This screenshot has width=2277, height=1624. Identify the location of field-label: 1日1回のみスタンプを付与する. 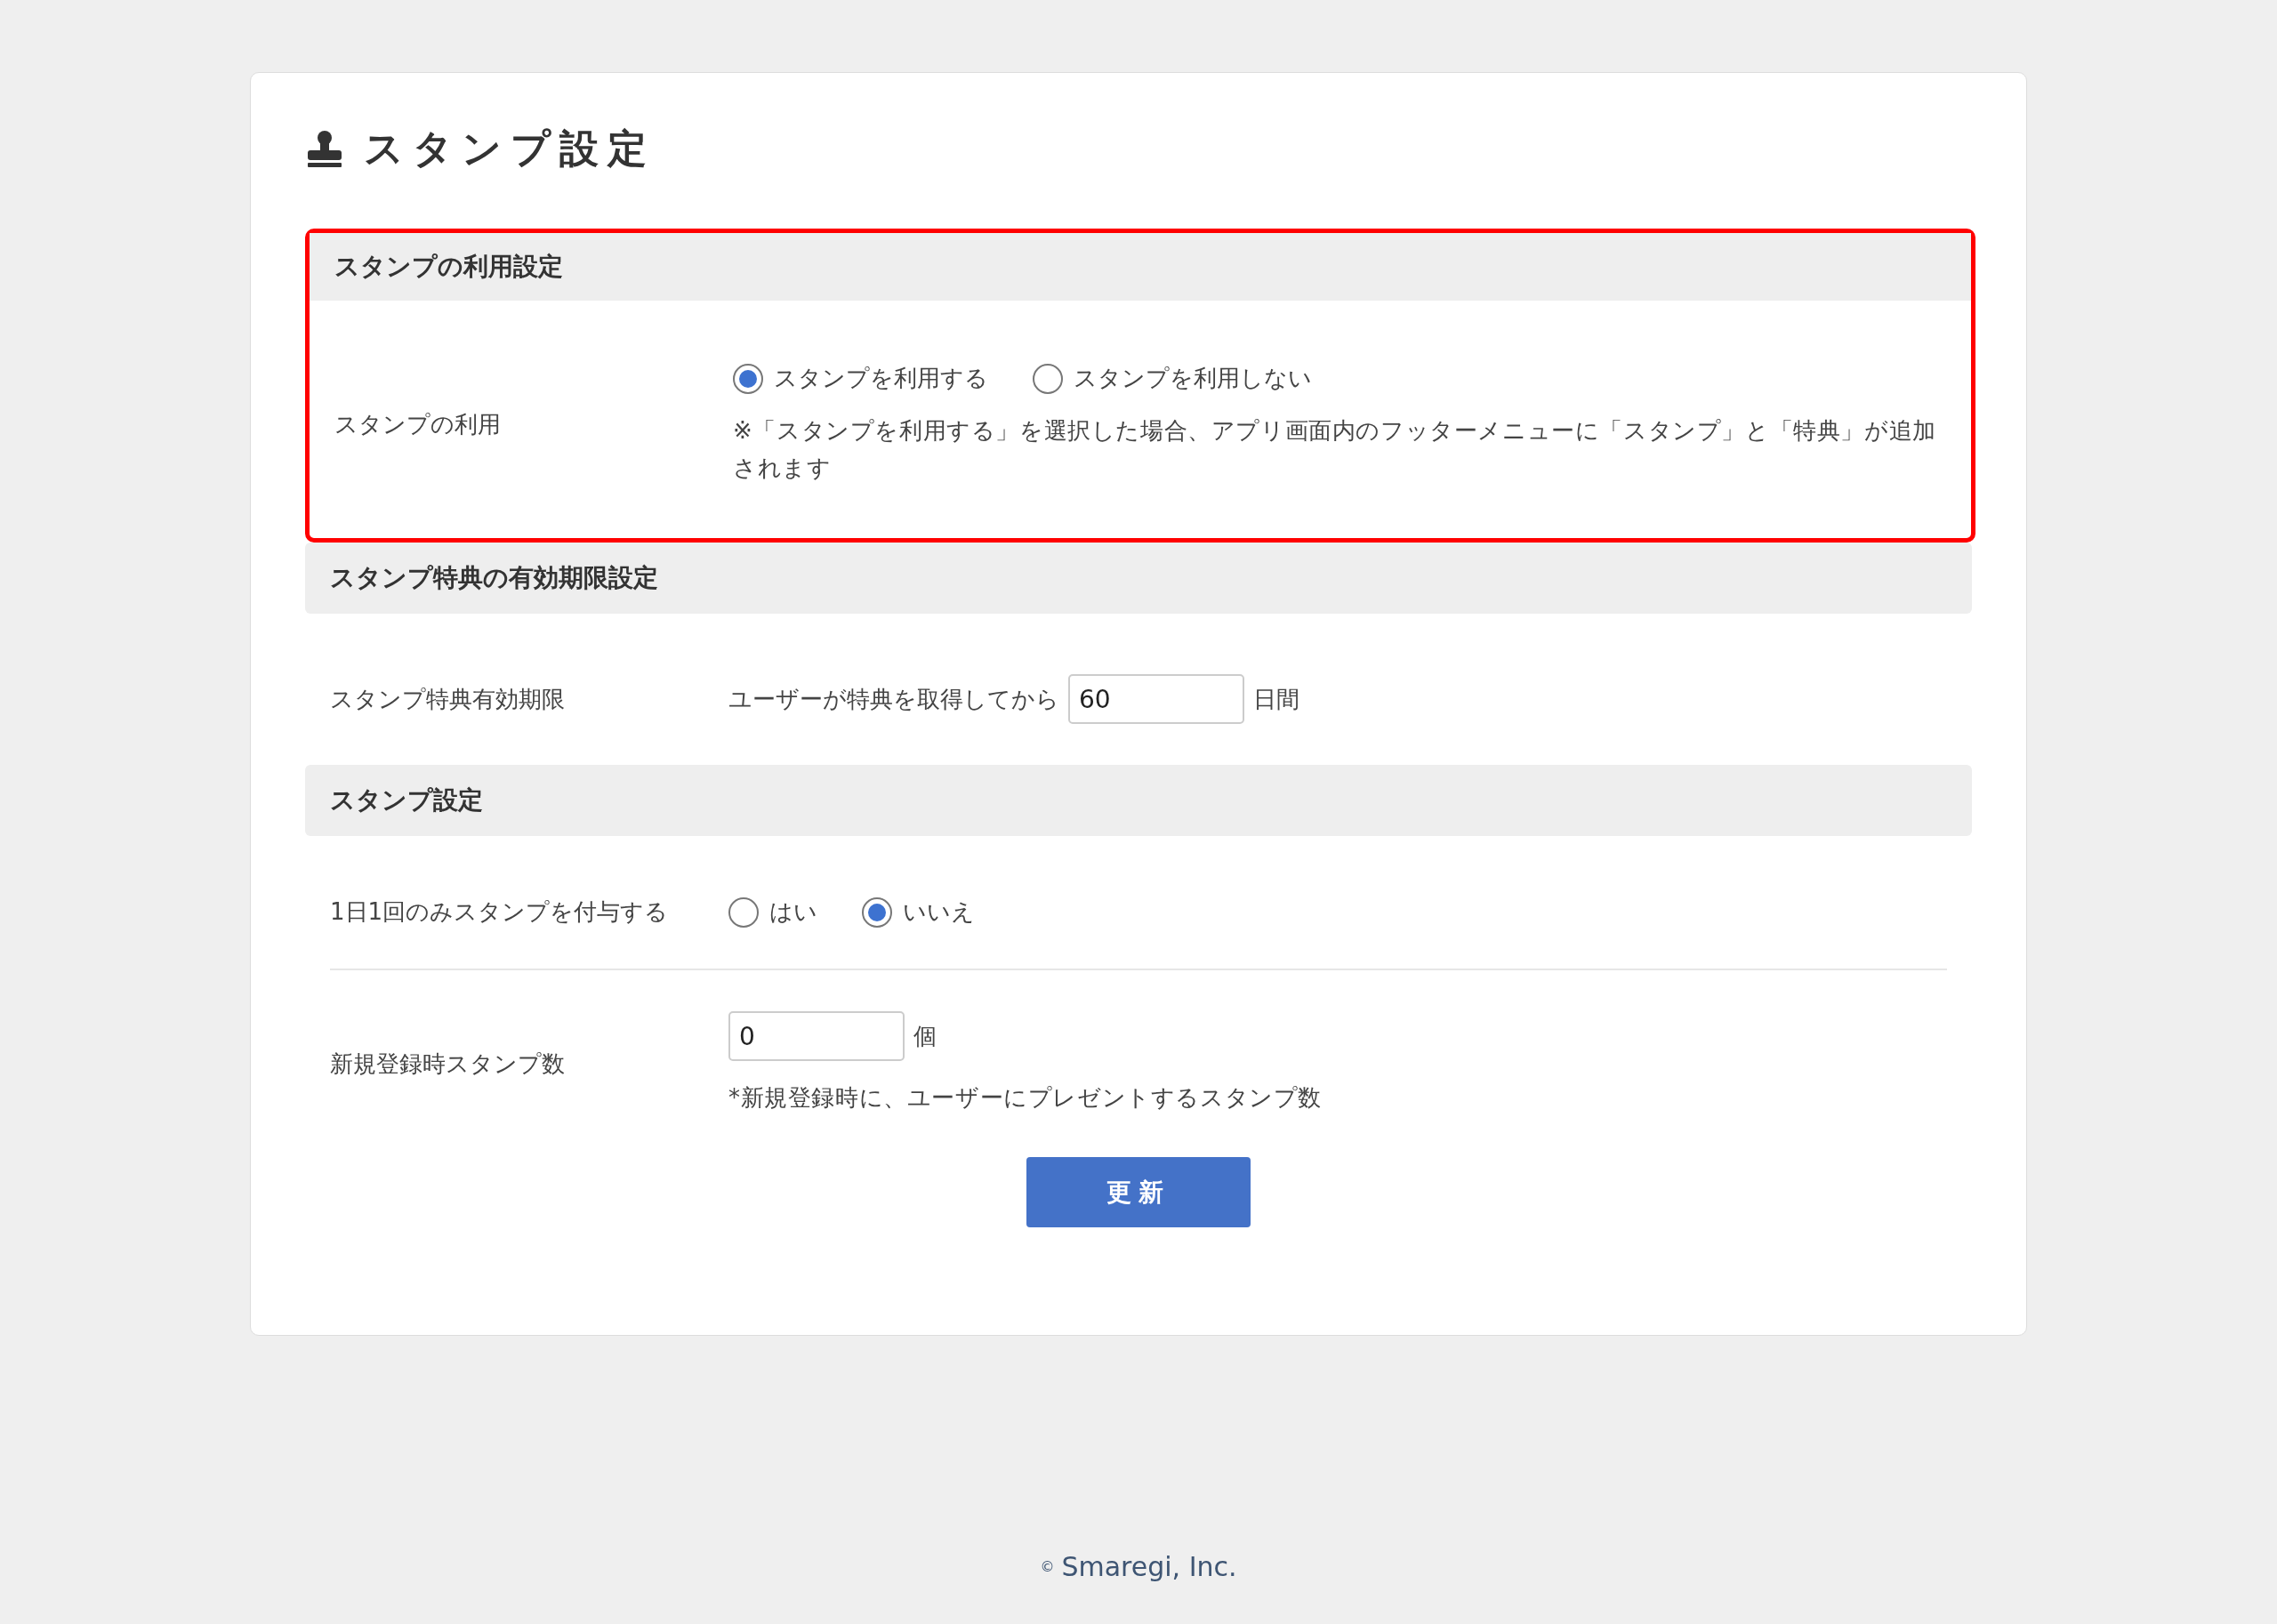
(500, 912).